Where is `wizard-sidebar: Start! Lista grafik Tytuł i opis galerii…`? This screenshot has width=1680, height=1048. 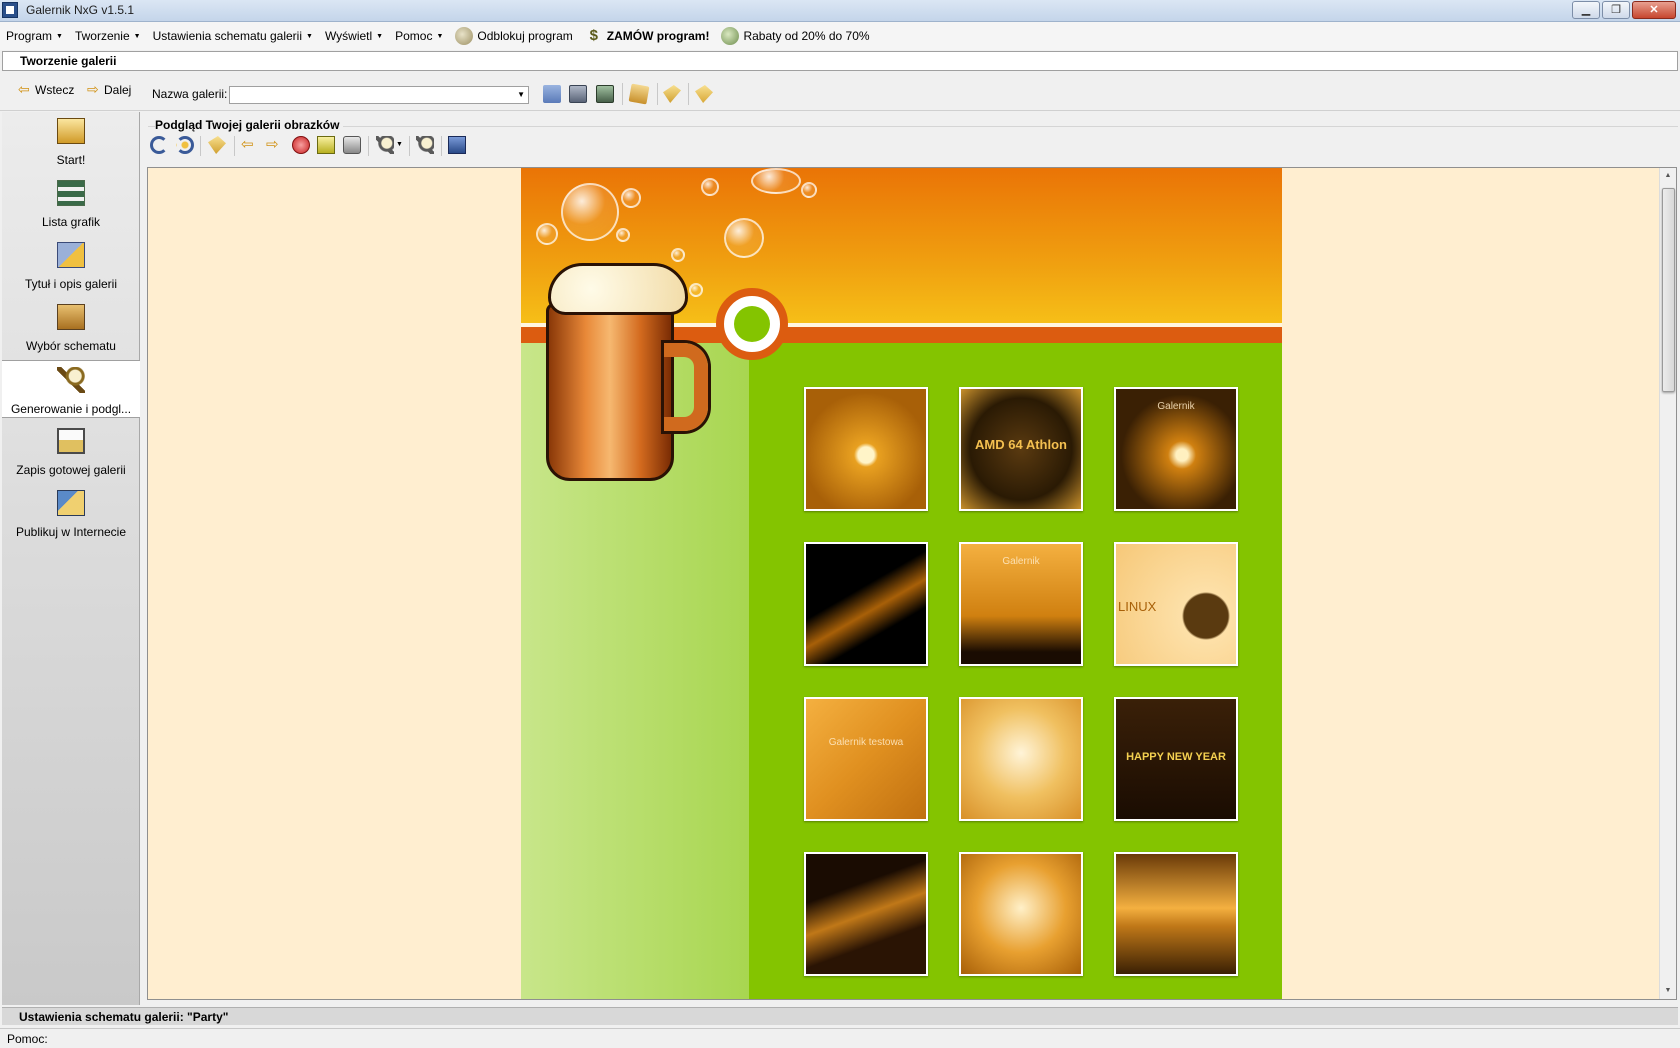 wizard-sidebar: Start! Lista grafik Tytuł i opis galerii… is located at coordinates (71, 558).